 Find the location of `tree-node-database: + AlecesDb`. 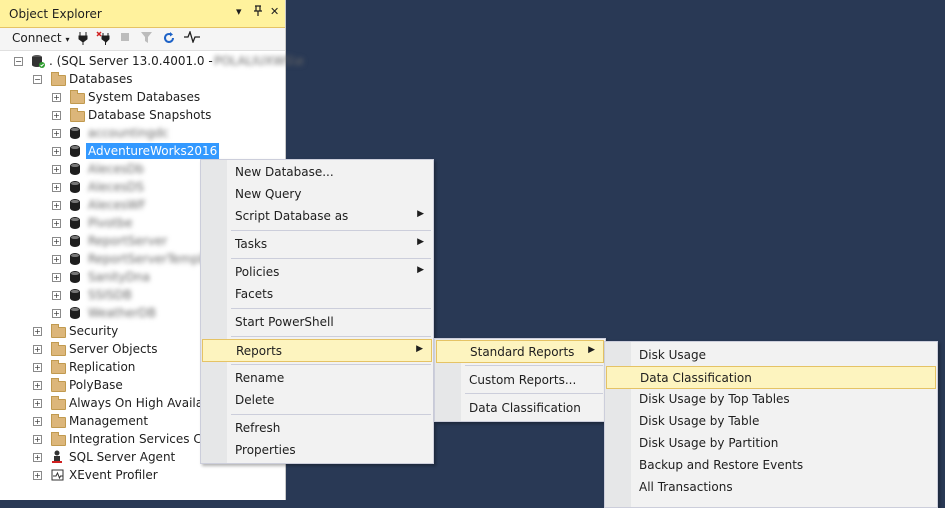

tree-node-database: + AlecesDb is located at coordinates (100, 169).